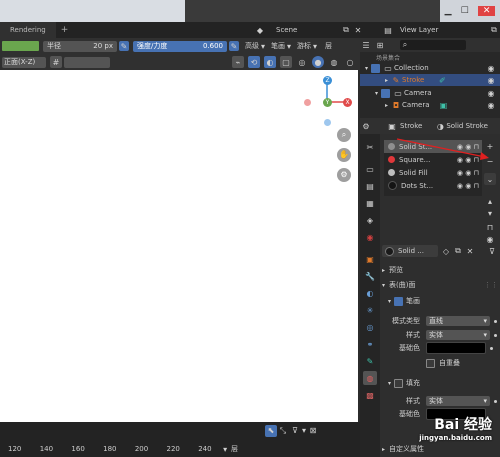 This screenshot has width=500, height=457. What do you see at coordinates (370, 203) in the screenshot?
I see `view-layer-tab-icon: ▦` at bounding box center [370, 203].